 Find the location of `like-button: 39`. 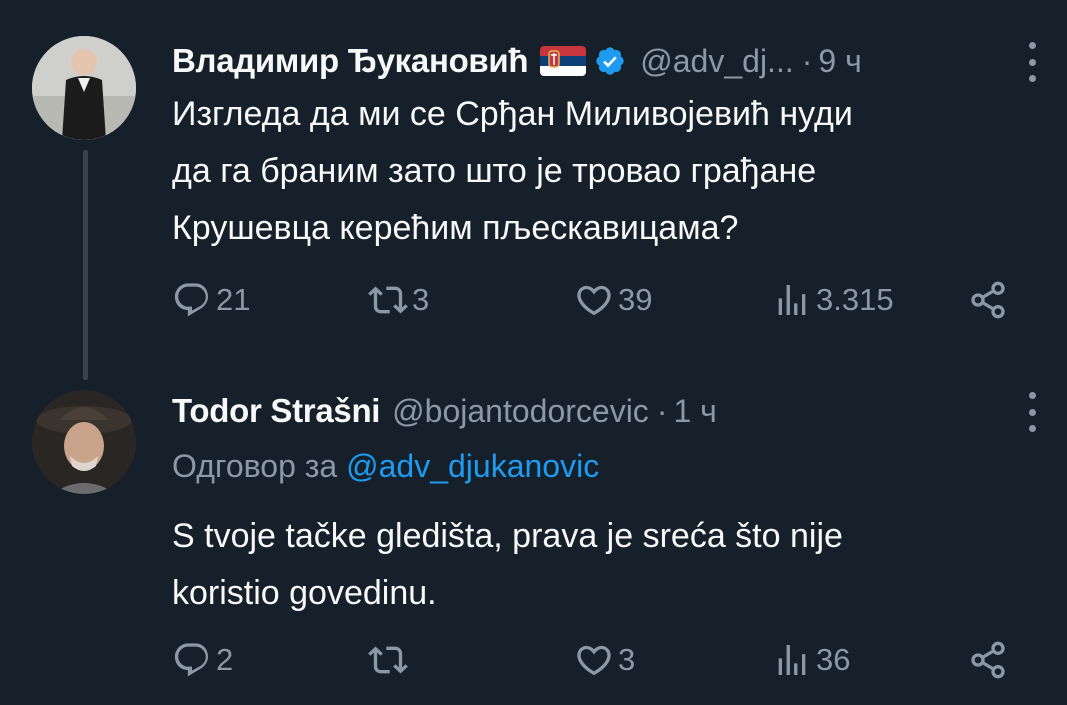

like-button: 39 is located at coordinates (613, 300).